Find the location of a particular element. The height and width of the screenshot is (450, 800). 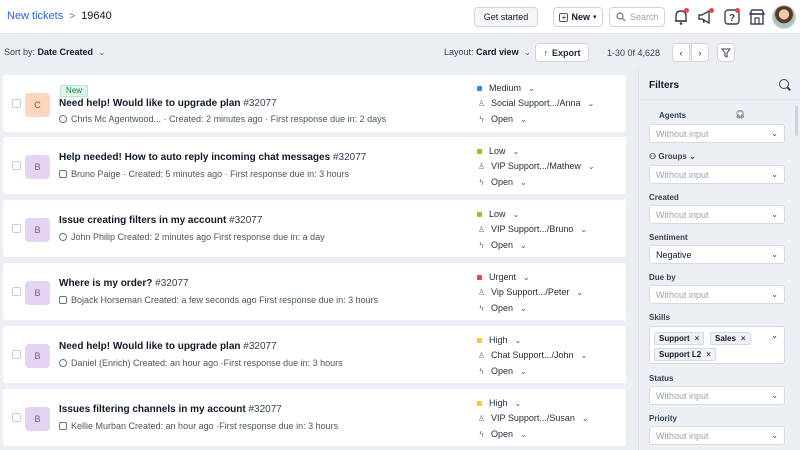

group-agent-dropdown: ♙ VIP Support.../Susan ⌄ is located at coordinates (533, 418).